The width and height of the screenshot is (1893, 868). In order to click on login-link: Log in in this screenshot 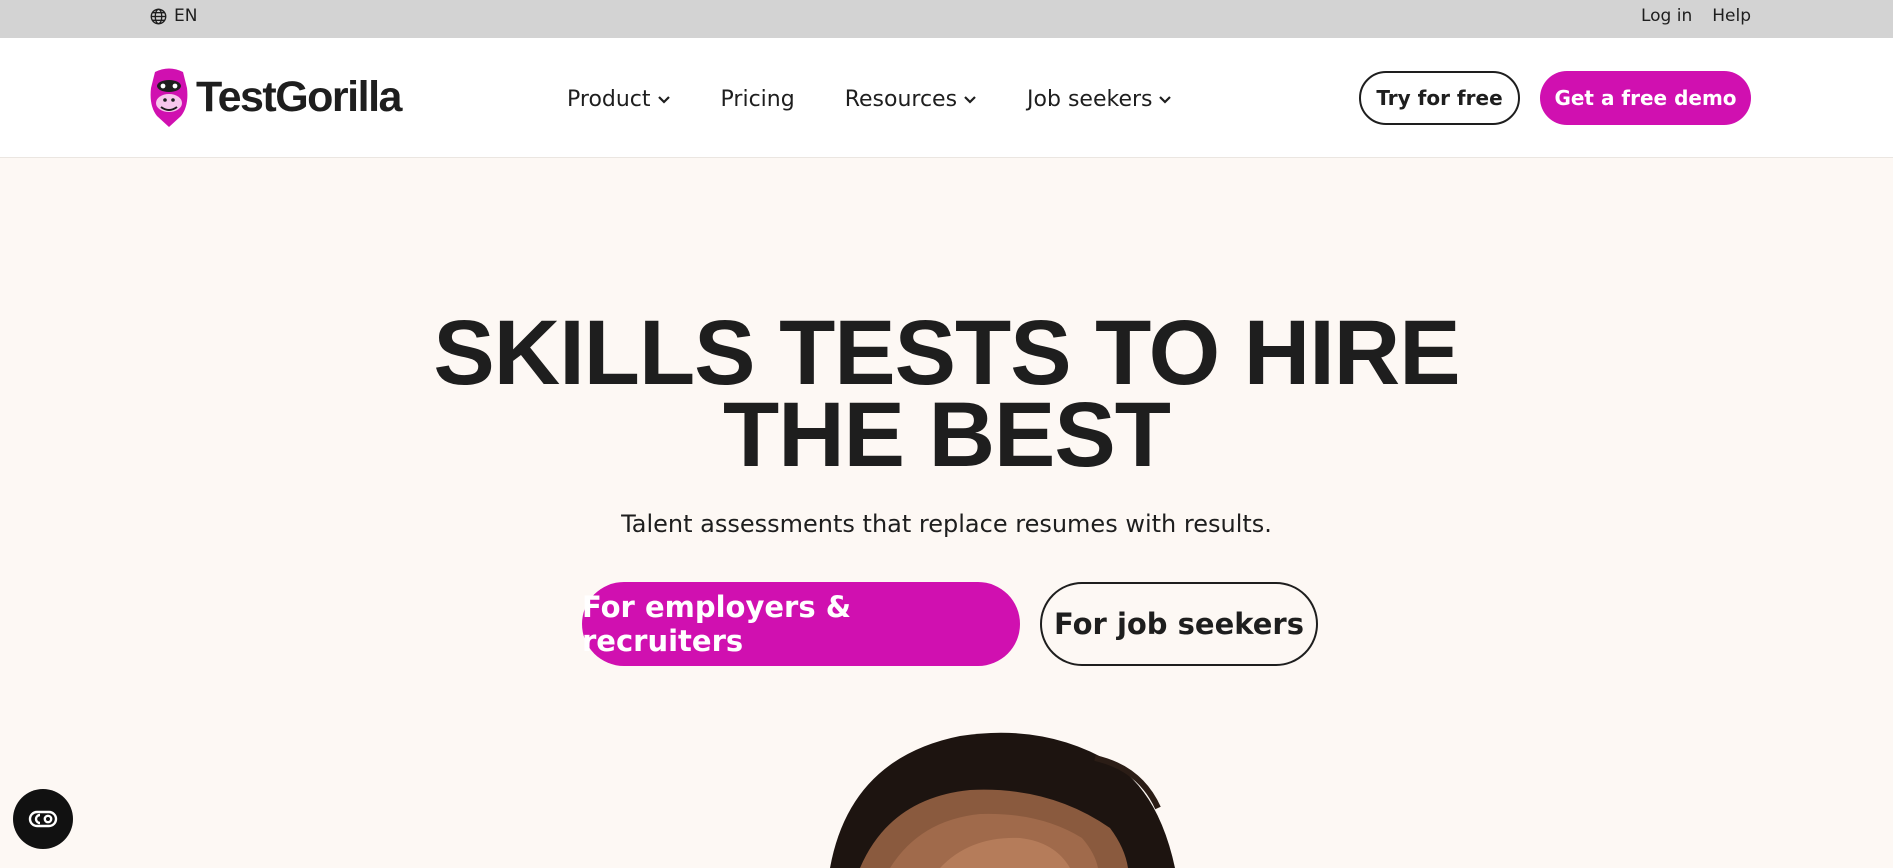, I will do `click(1666, 16)`.